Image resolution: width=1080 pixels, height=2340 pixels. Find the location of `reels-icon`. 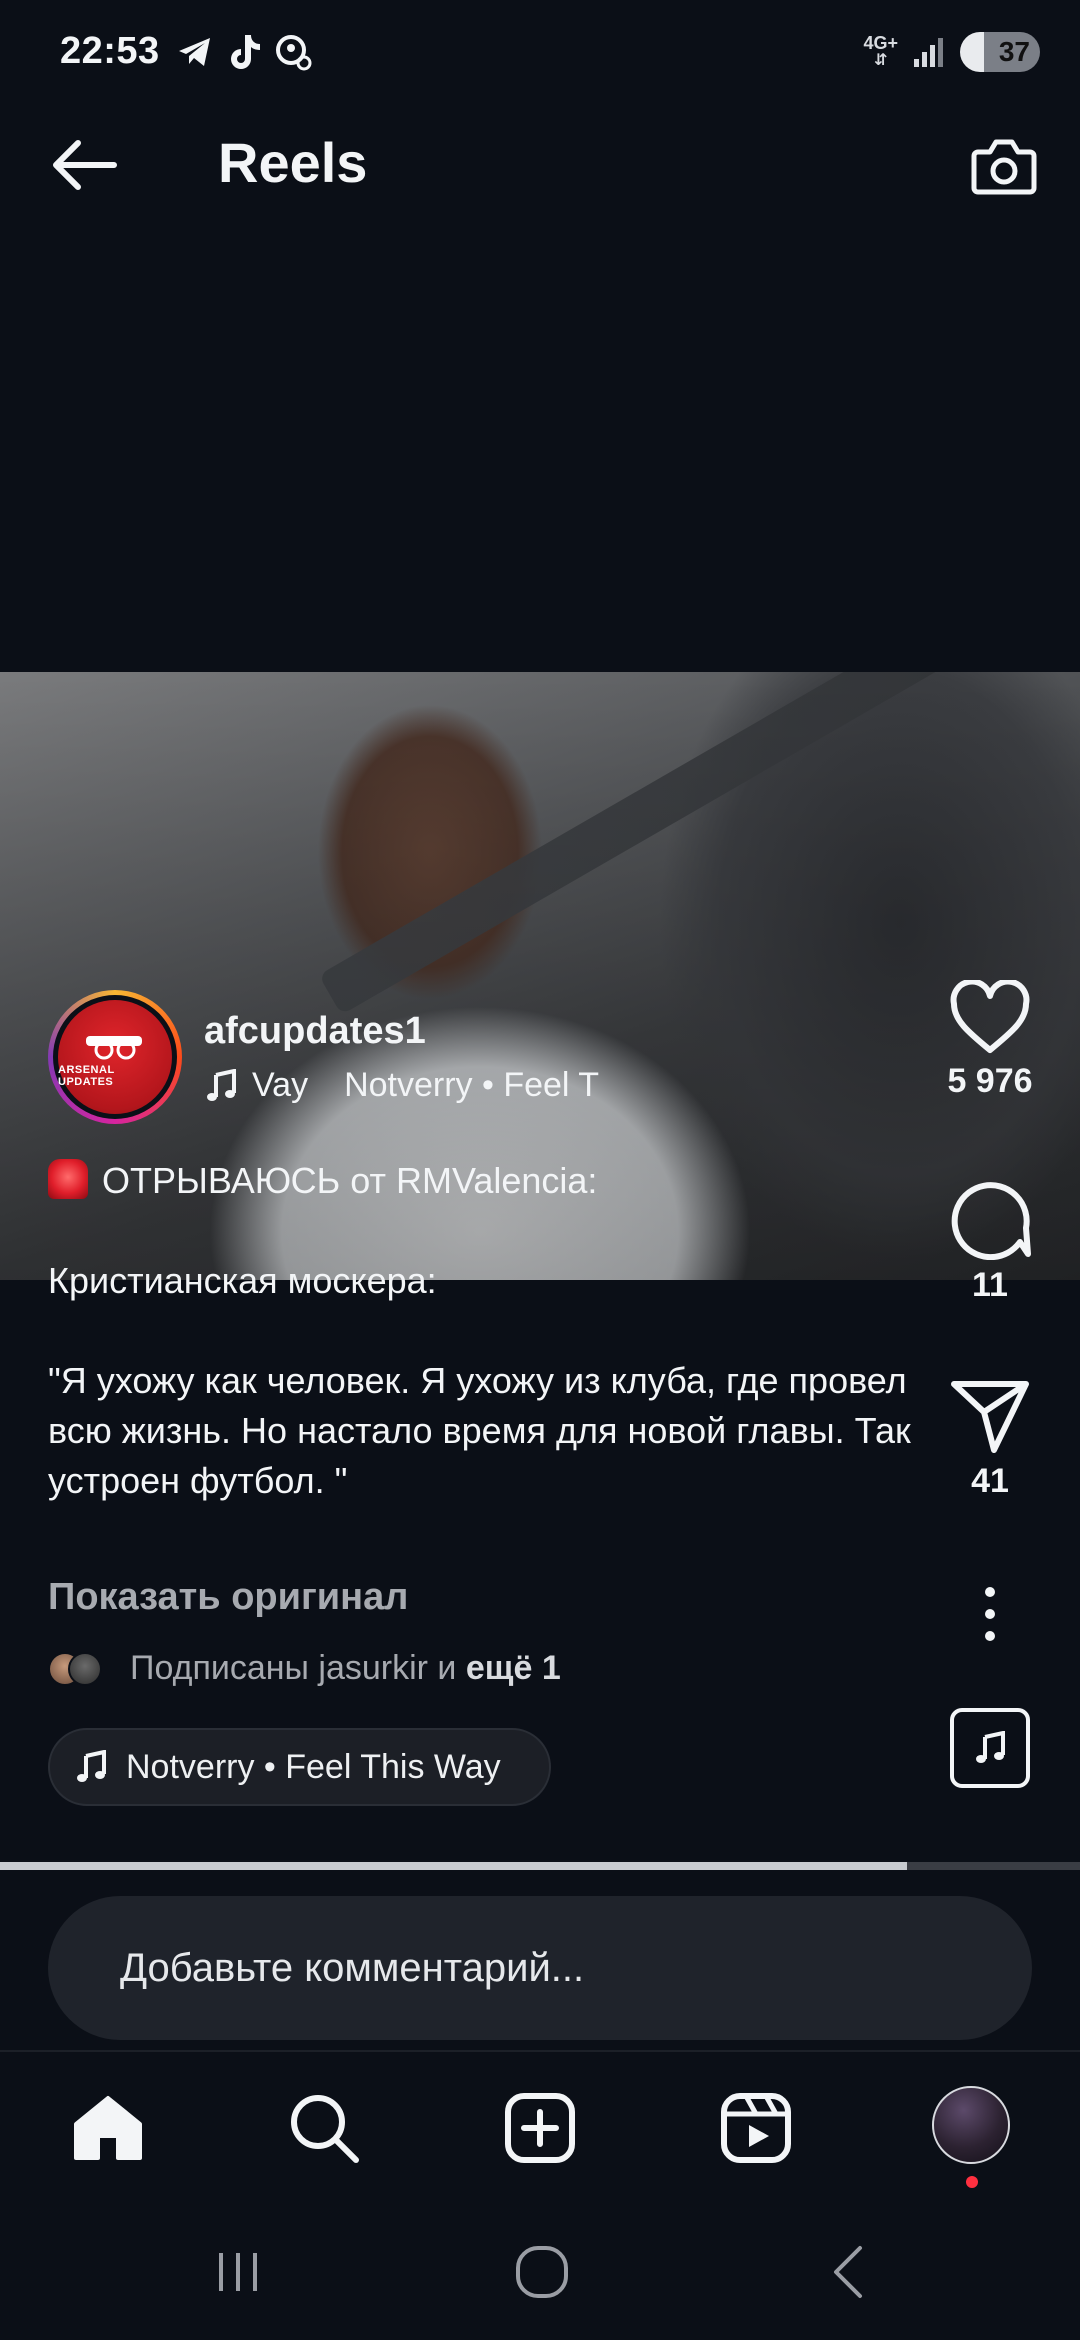

reels-icon is located at coordinates (756, 2128).